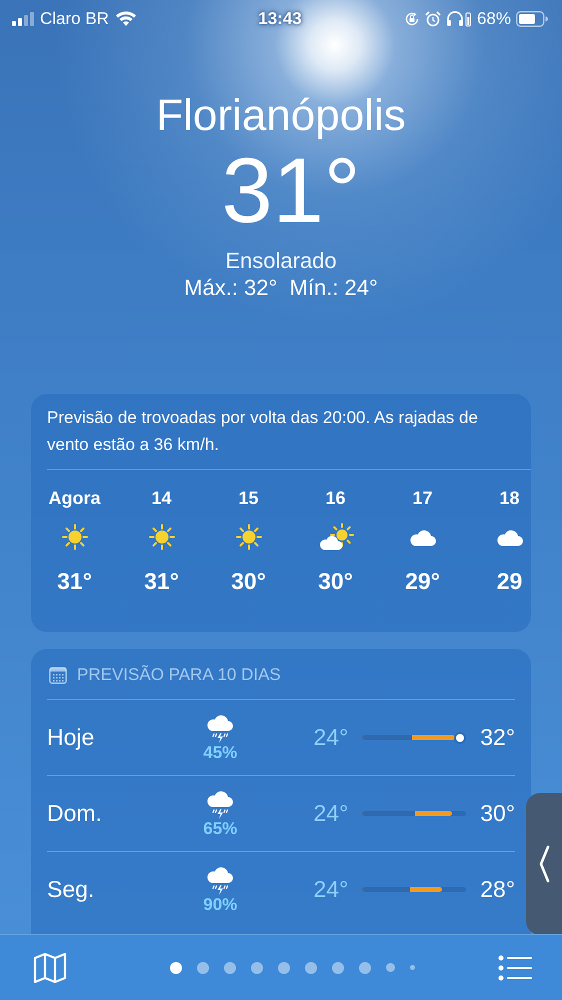 Image resolution: width=562 pixels, height=1000 pixels. Describe the element at coordinates (125, 19) in the screenshot. I see `wifi-icon` at that location.